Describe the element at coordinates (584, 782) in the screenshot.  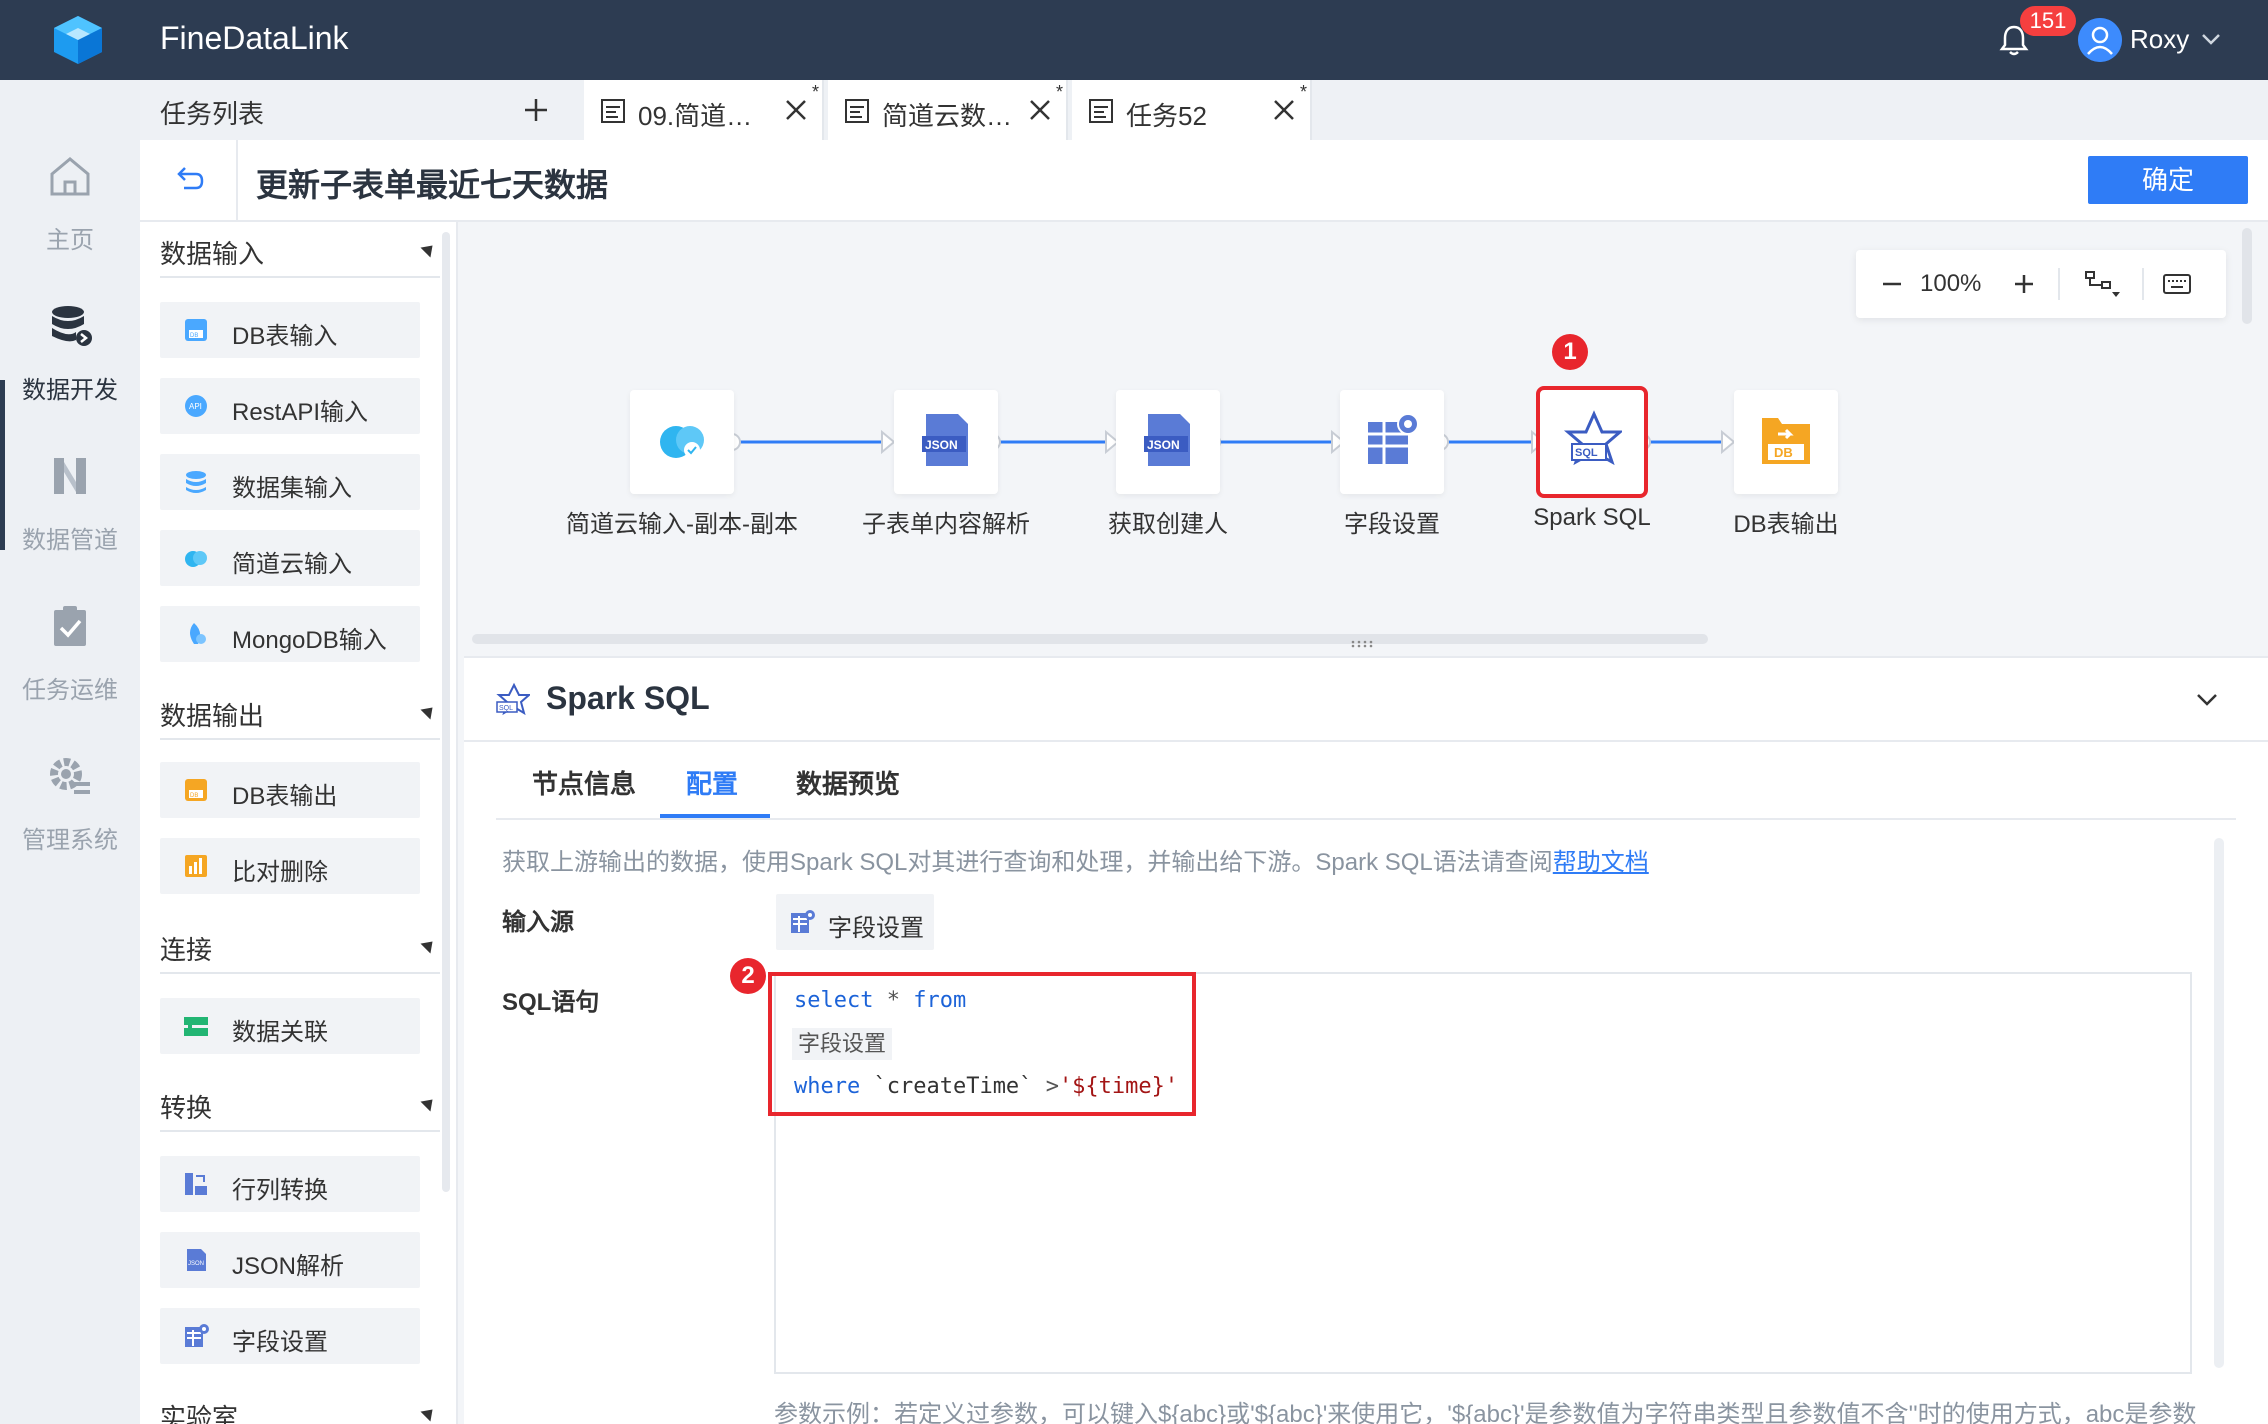
I see `tab-node-info: 节点信息` at that location.